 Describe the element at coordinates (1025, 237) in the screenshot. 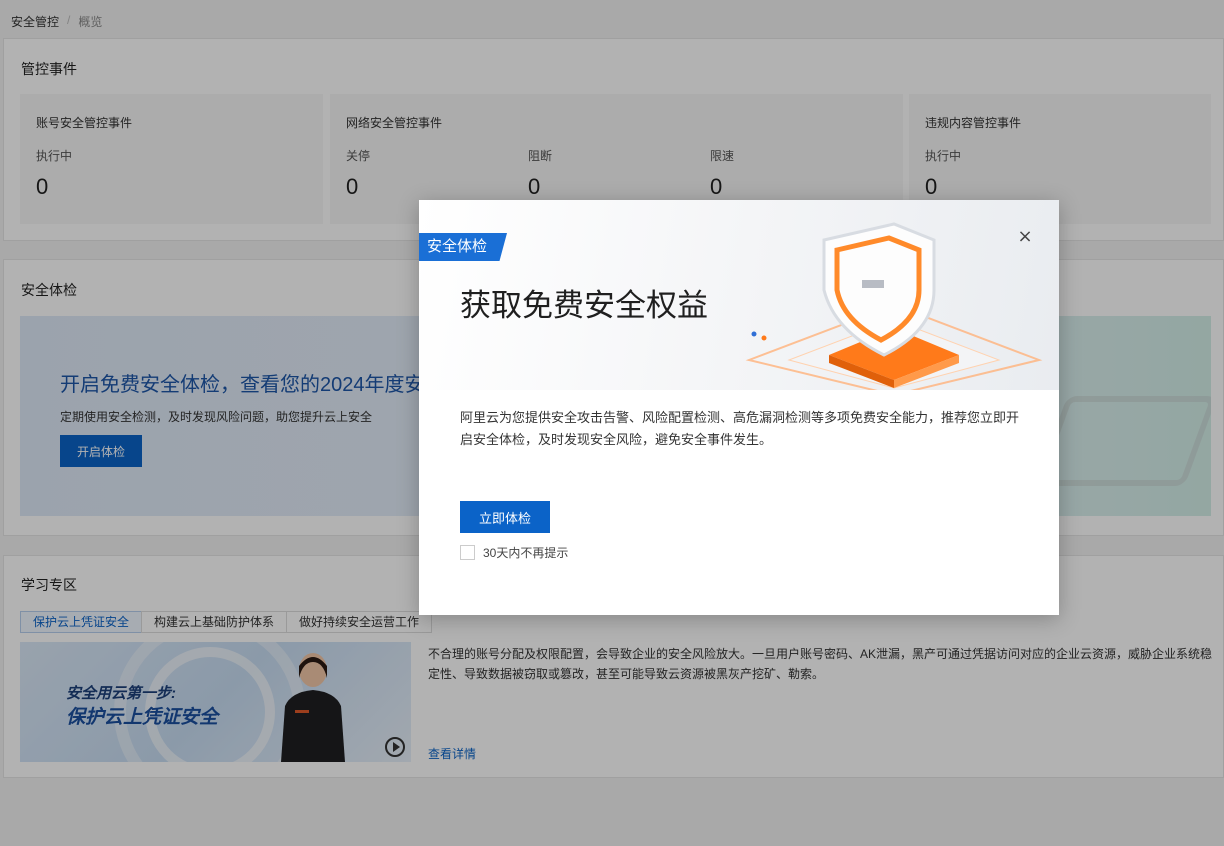

I see `close-icon: ×` at that location.